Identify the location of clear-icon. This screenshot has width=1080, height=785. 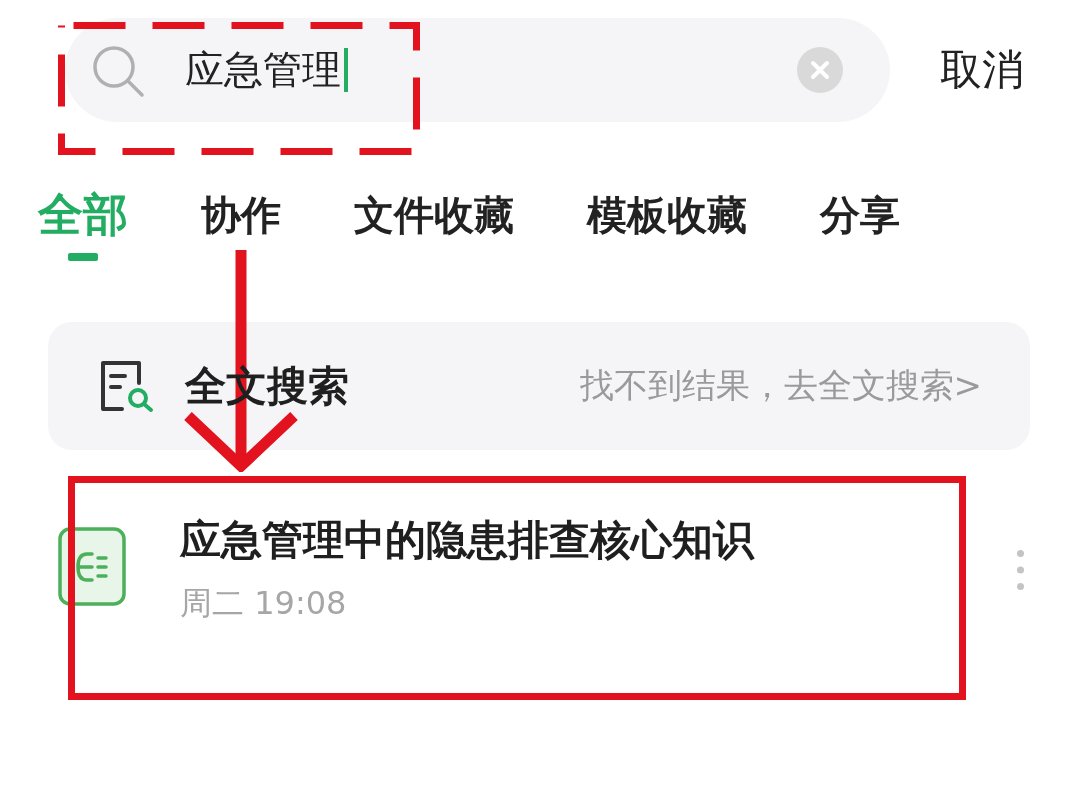
(820, 70).